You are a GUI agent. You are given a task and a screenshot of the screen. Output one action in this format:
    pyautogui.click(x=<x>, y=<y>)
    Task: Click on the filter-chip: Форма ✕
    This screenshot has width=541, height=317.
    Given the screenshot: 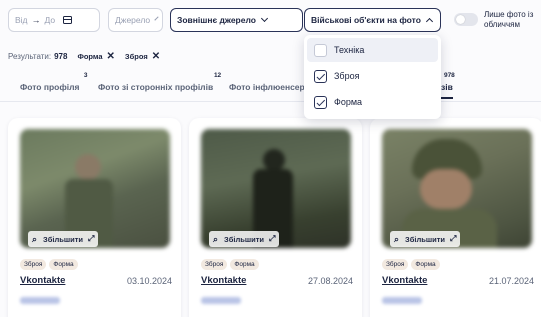 What is the action you would take?
    pyautogui.click(x=96, y=56)
    